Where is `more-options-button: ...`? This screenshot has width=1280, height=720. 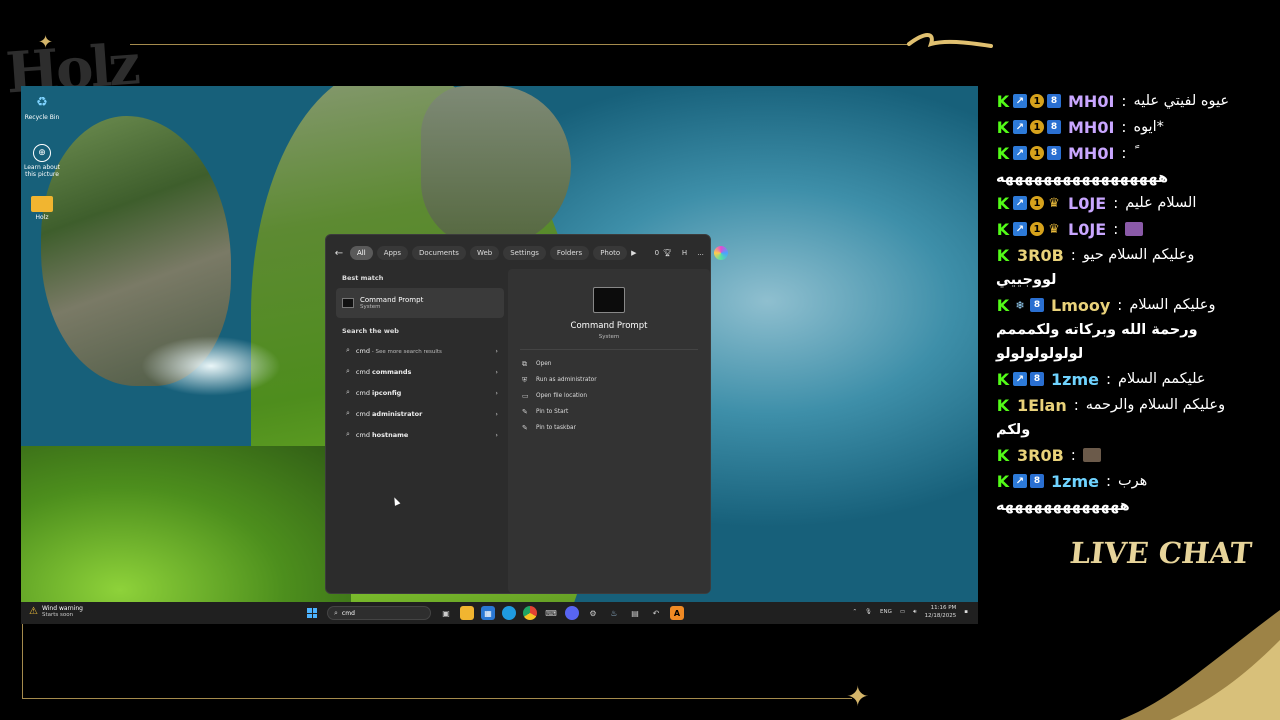
more-options-button: ... is located at coordinates (700, 253).